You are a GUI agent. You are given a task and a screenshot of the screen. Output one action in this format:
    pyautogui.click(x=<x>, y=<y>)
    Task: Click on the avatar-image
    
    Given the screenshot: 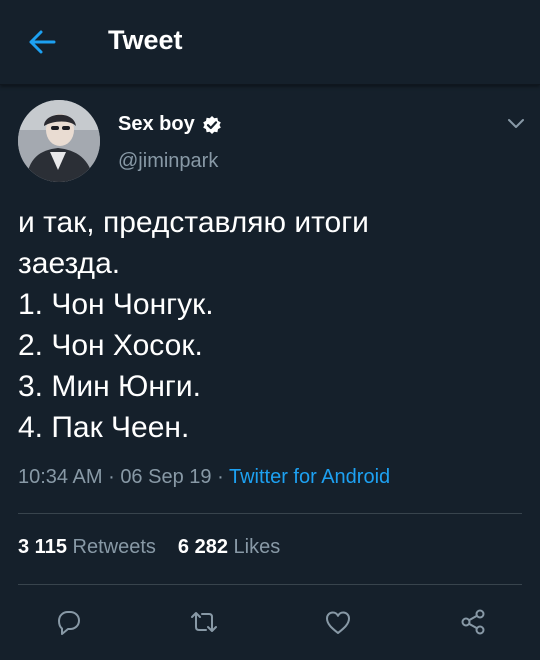 What is the action you would take?
    pyautogui.click(x=59, y=141)
    